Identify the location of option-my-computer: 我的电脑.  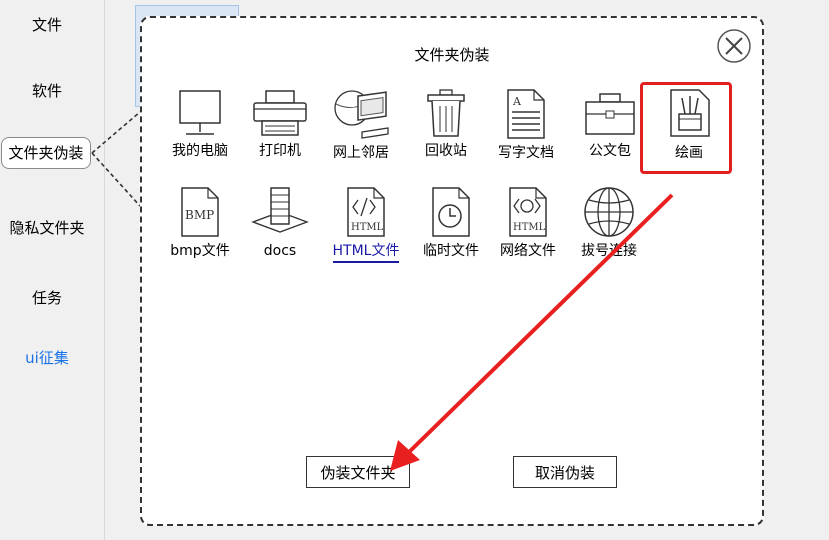
(200, 124).